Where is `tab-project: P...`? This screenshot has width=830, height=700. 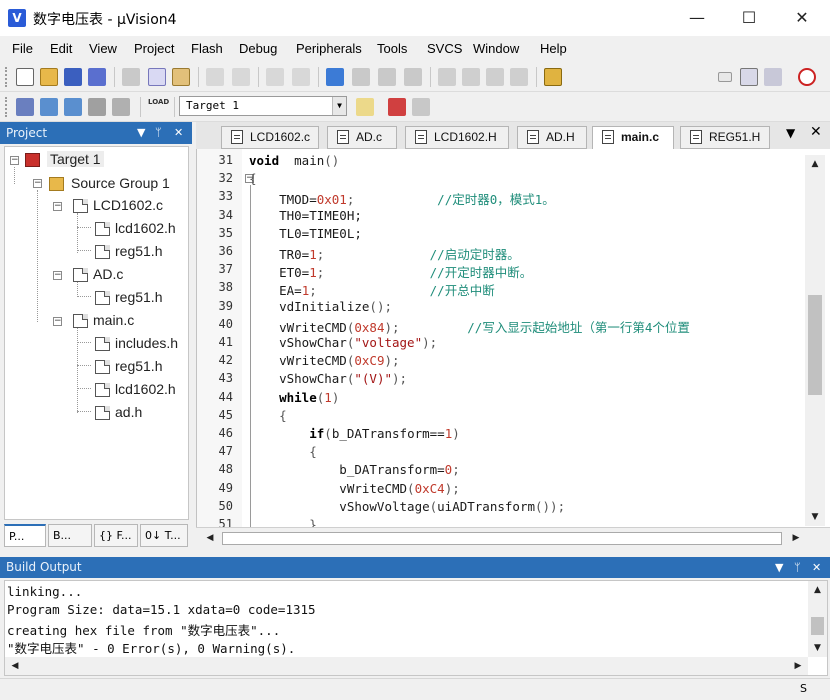 tab-project: P... is located at coordinates (25, 535).